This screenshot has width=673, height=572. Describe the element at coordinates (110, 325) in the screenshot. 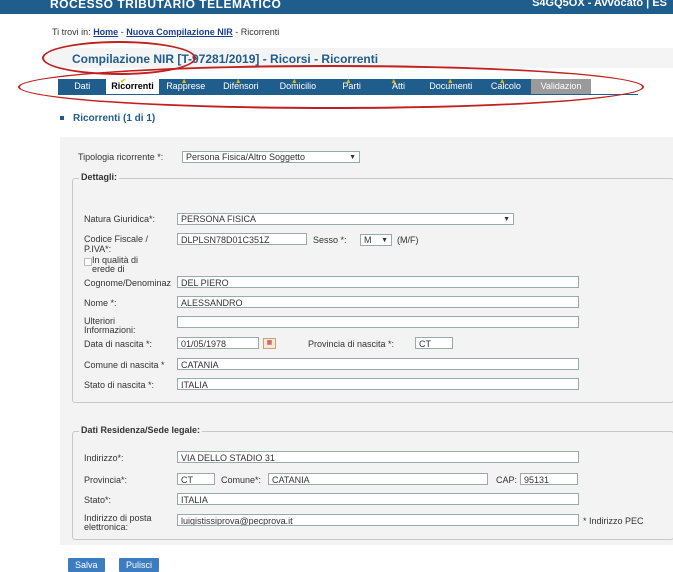

I see `ulteriori-label: Ulteriori Informazioni:` at that location.